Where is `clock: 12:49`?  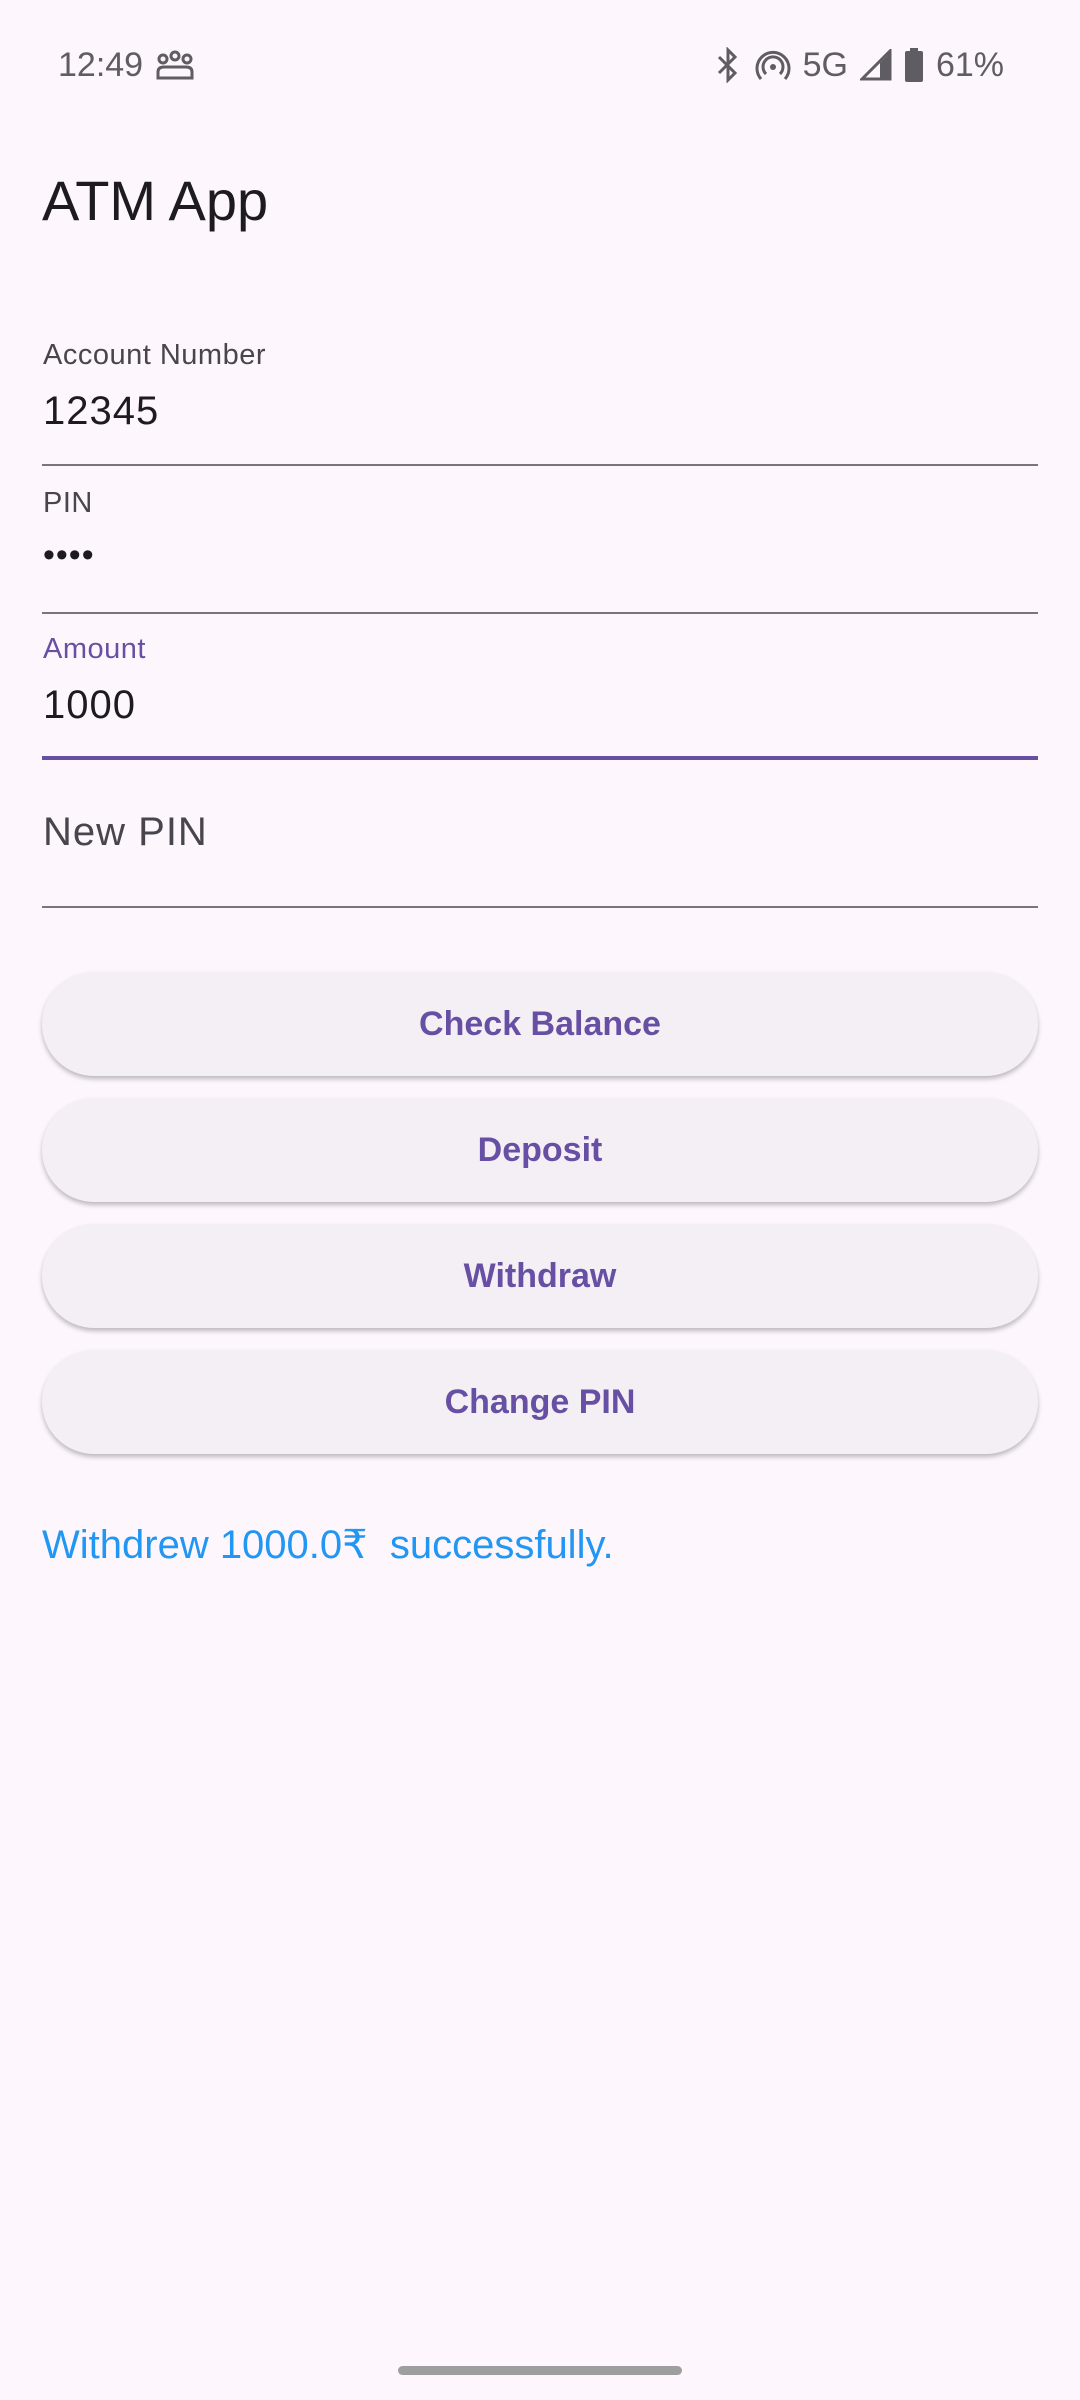 clock: 12:49 is located at coordinates (101, 64).